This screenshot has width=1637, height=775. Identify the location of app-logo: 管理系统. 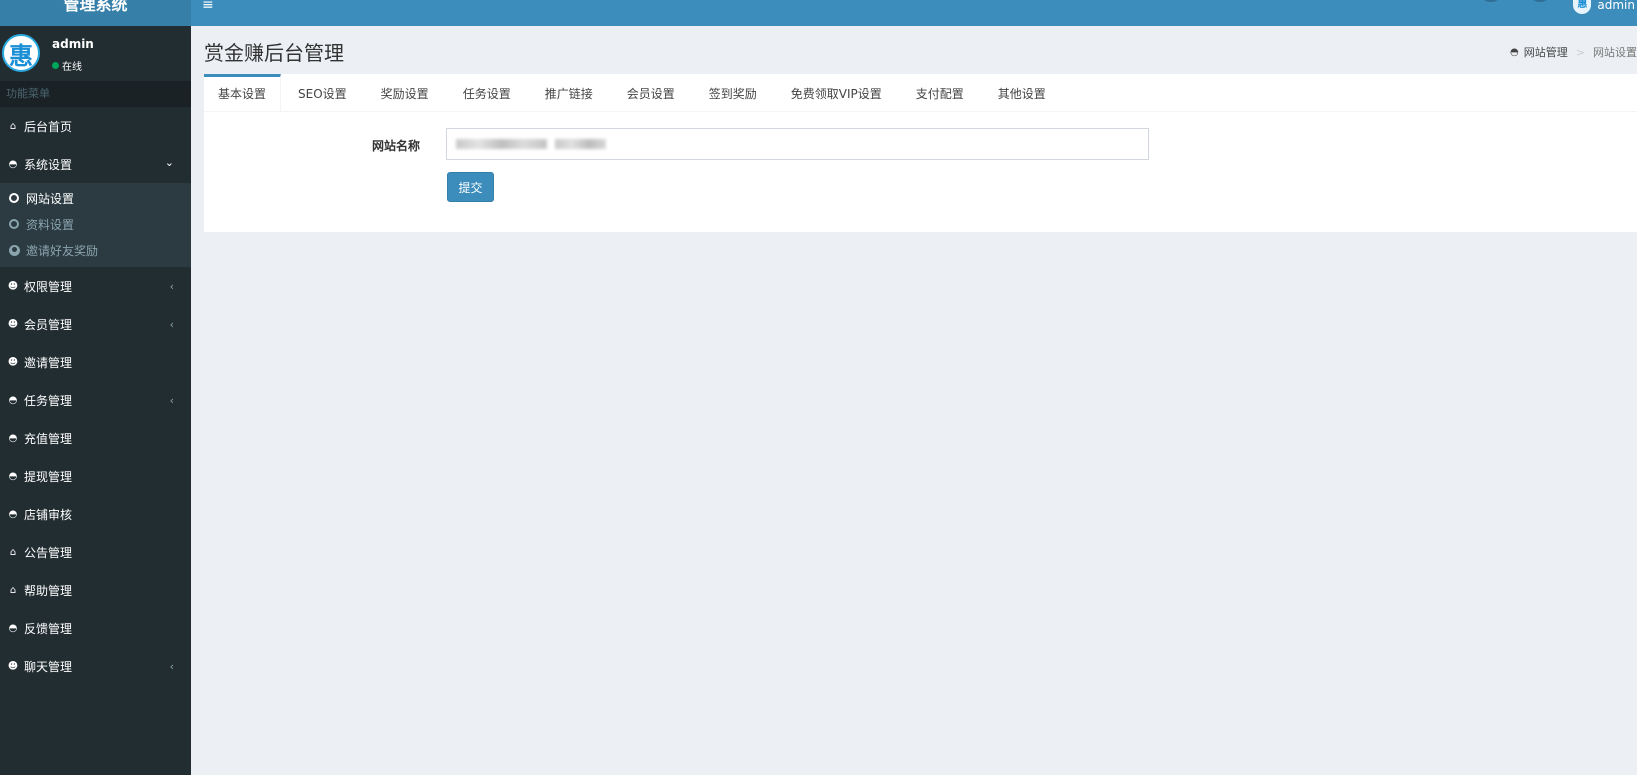
(95, 13).